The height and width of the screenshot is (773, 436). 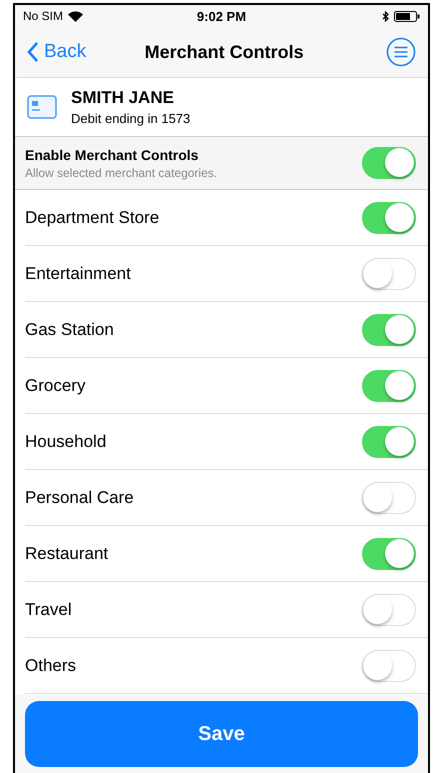 I want to click on card-detail: Debit ending in 1573, so click(x=130, y=118).